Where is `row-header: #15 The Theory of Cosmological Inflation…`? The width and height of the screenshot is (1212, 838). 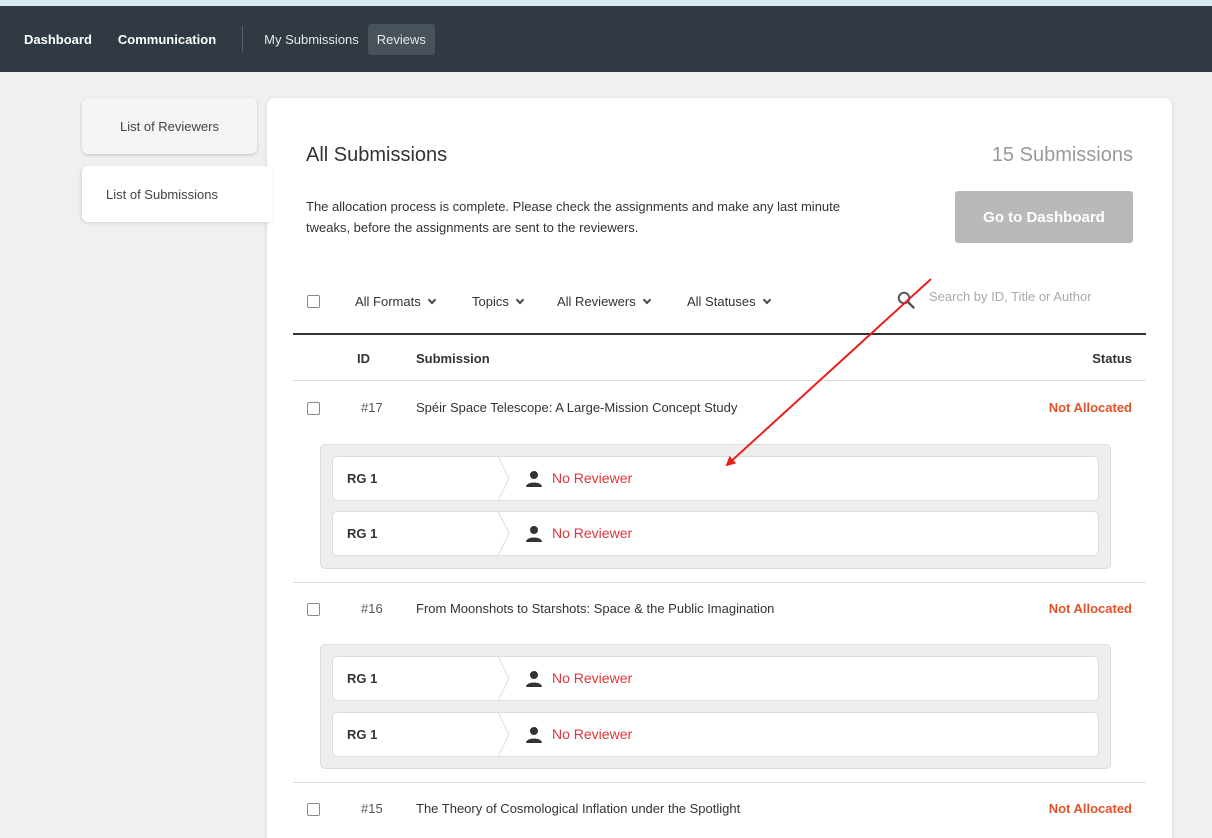
row-header: #15 The Theory of Cosmological Inflation… is located at coordinates (719, 809).